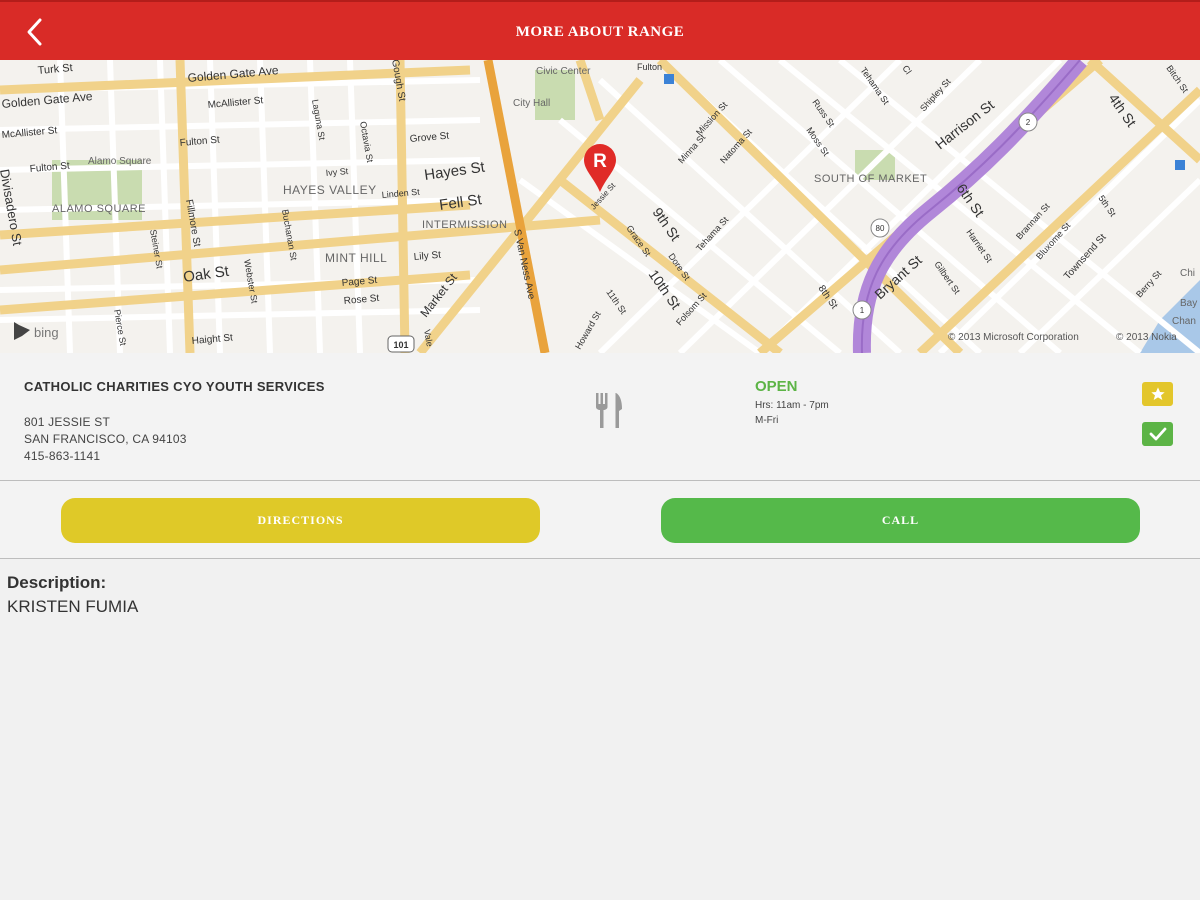 This screenshot has height=900, width=1200. I want to click on star-icon, so click(1157, 393).